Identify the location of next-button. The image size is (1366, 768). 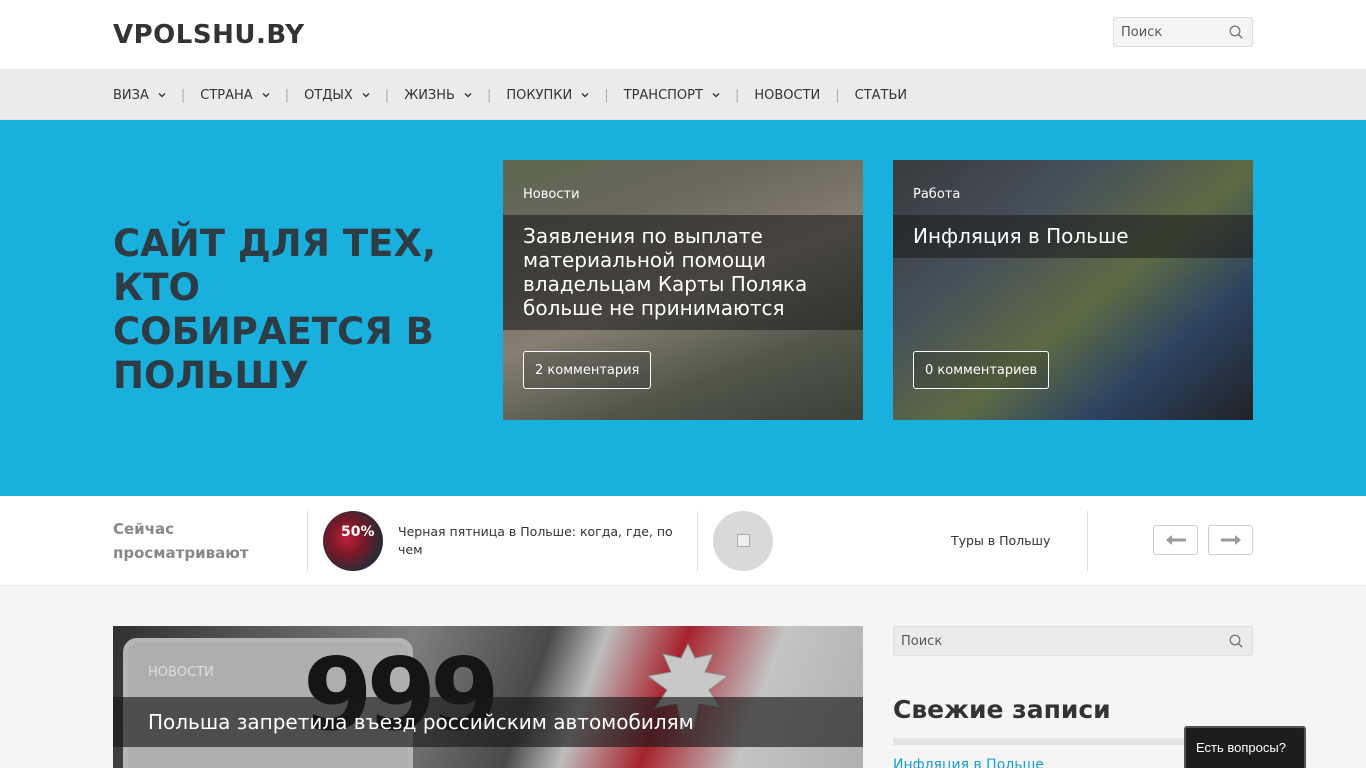
(1230, 540).